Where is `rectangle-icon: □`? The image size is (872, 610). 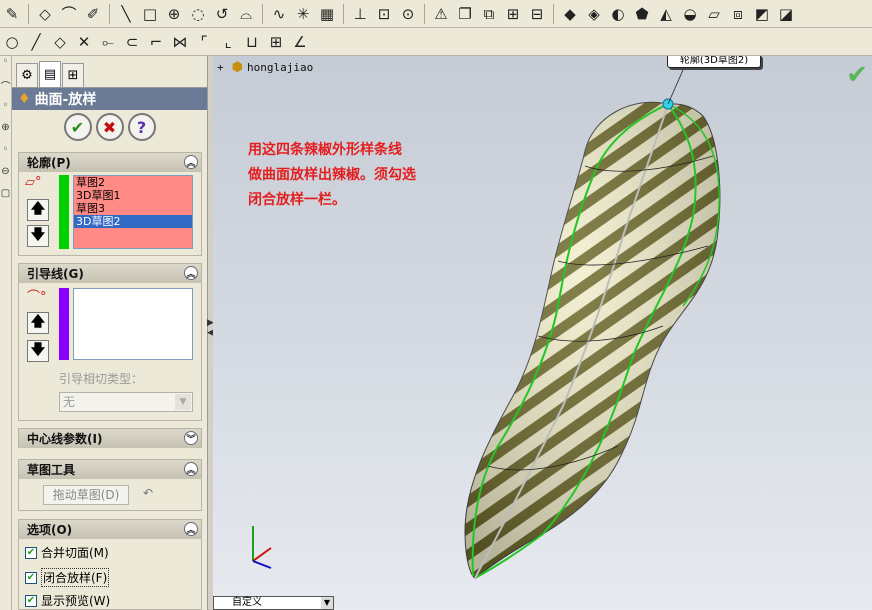 rectangle-icon: □ is located at coordinates (150, 14).